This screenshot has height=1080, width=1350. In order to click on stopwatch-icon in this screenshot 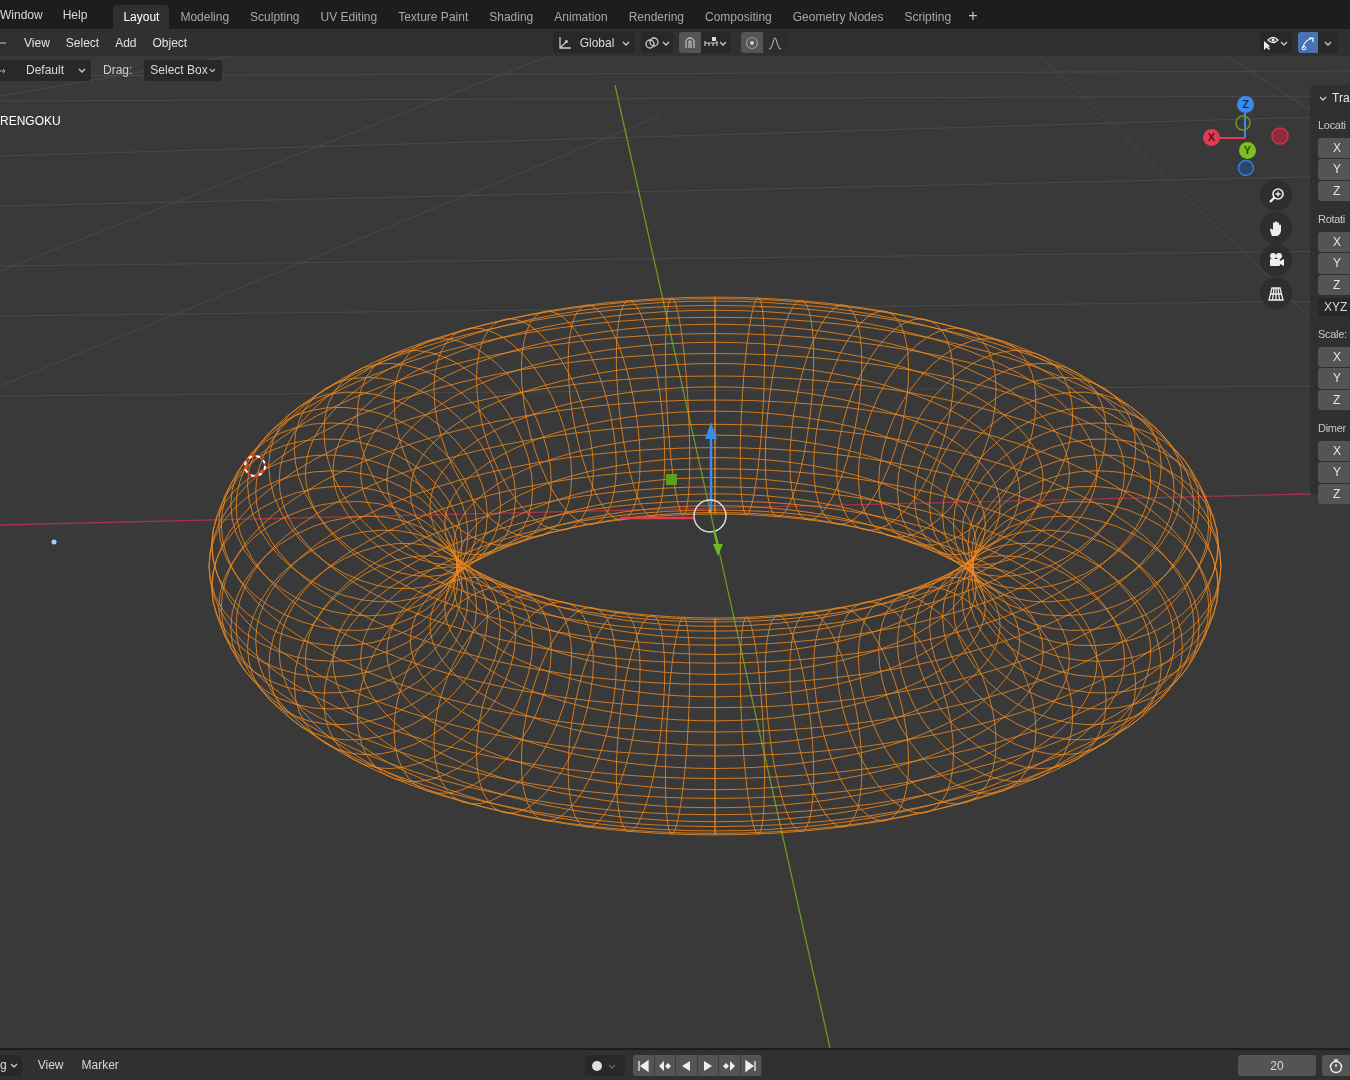, I will do `click(1336, 1065)`.